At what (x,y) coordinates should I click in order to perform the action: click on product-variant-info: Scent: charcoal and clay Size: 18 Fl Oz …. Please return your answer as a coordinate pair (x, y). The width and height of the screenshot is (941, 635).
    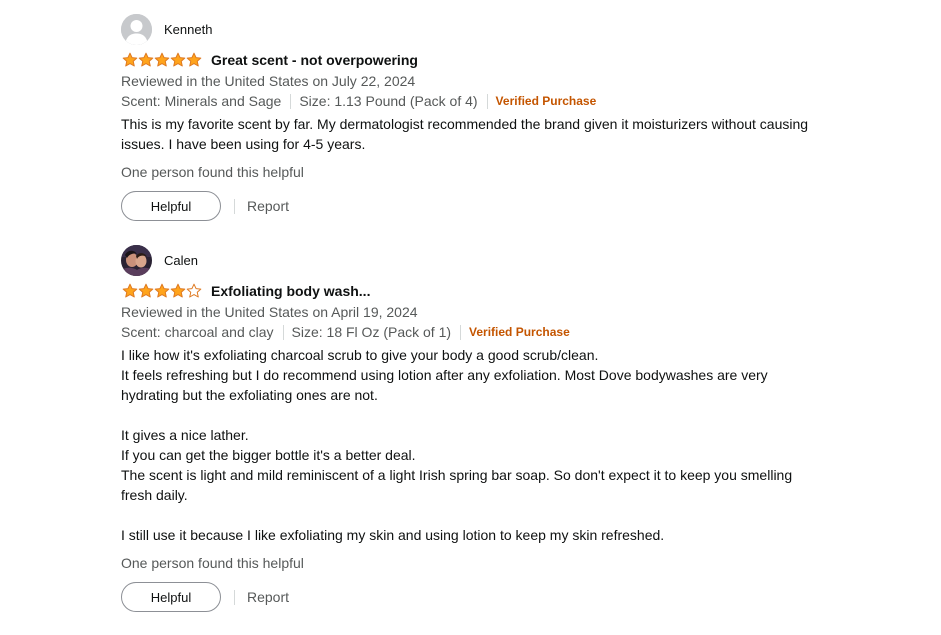
    Looking at the image, I should click on (471, 332).